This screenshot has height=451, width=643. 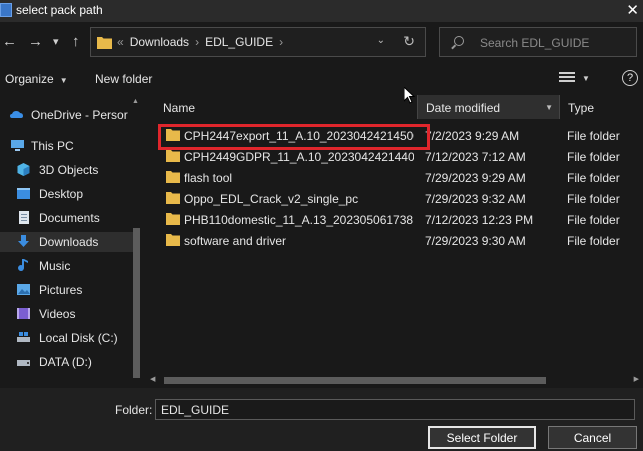 I want to click on sidebar-item-label: Desktop, so click(x=61, y=194).